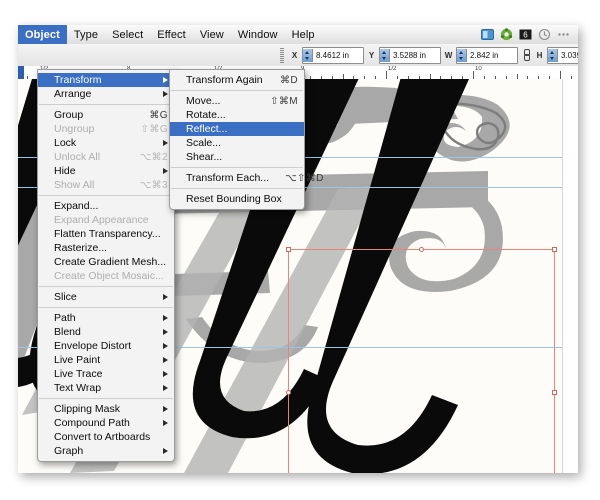 This screenshot has width=600, height=500. What do you see at coordinates (106, 80) in the screenshot?
I see `object-menu-item-transform: Transform` at bounding box center [106, 80].